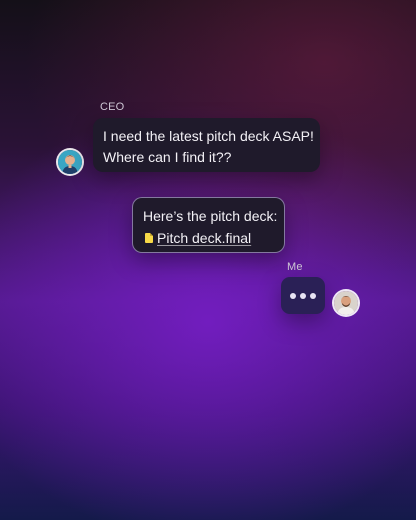 Image resolution: width=416 pixels, height=520 pixels. Describe the element at coordinates (208, 136) in the screenshot. I see `ceo-message-line-1: I need the latest pitch deck ASAP!` at that location.